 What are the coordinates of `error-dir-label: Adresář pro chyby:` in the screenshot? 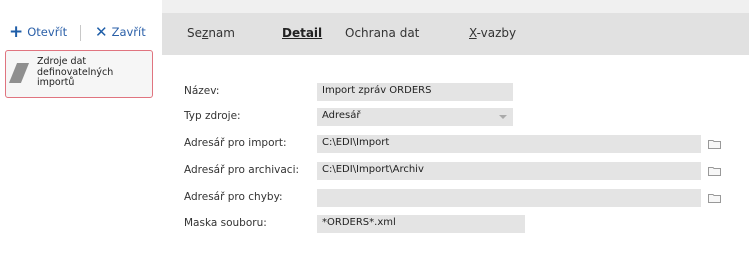 It's located at (233, 197).